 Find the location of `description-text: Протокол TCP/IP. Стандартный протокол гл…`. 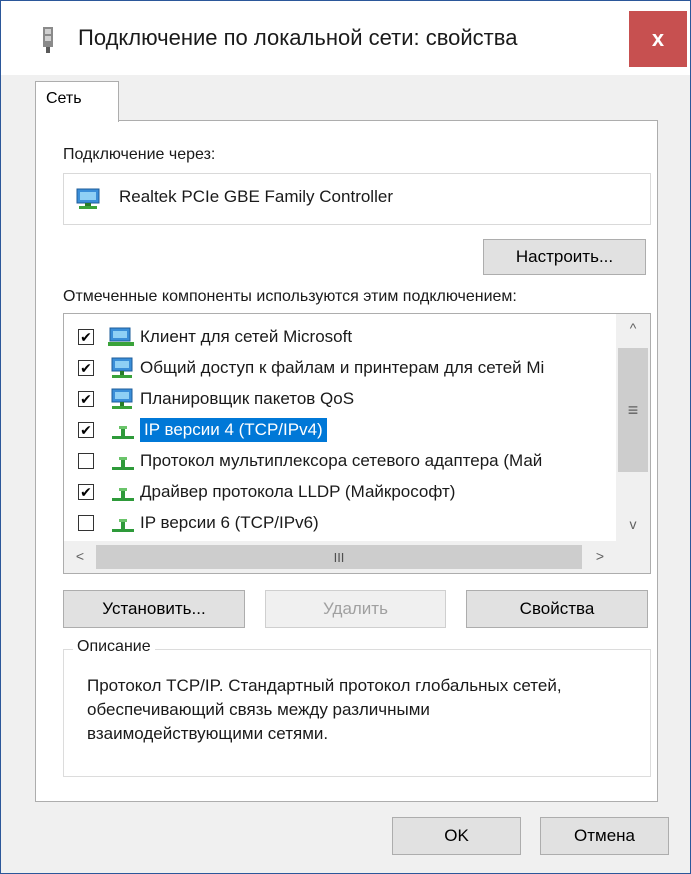

description-text: Протокол TCP/IP. Стандартный протокол гл… is located at coordinates (324, 709).